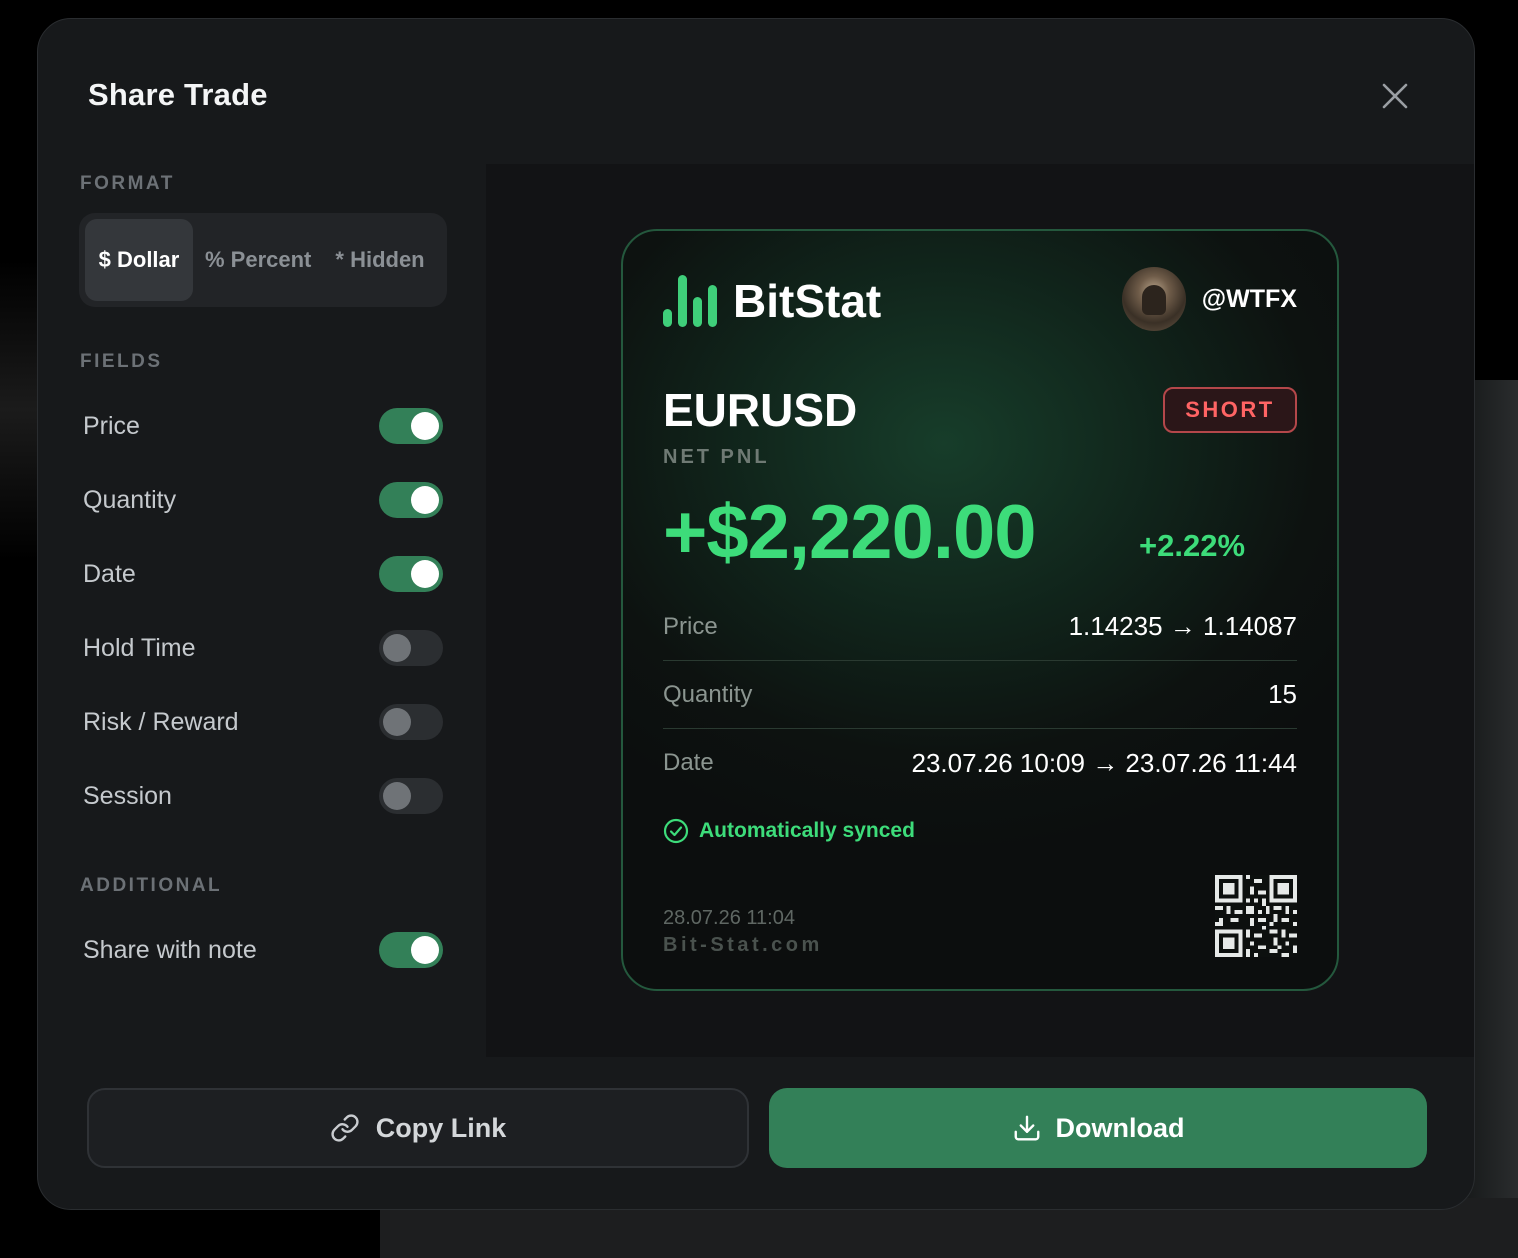  I want to click on trade-symbol: EURUSD, so click(760, 410).